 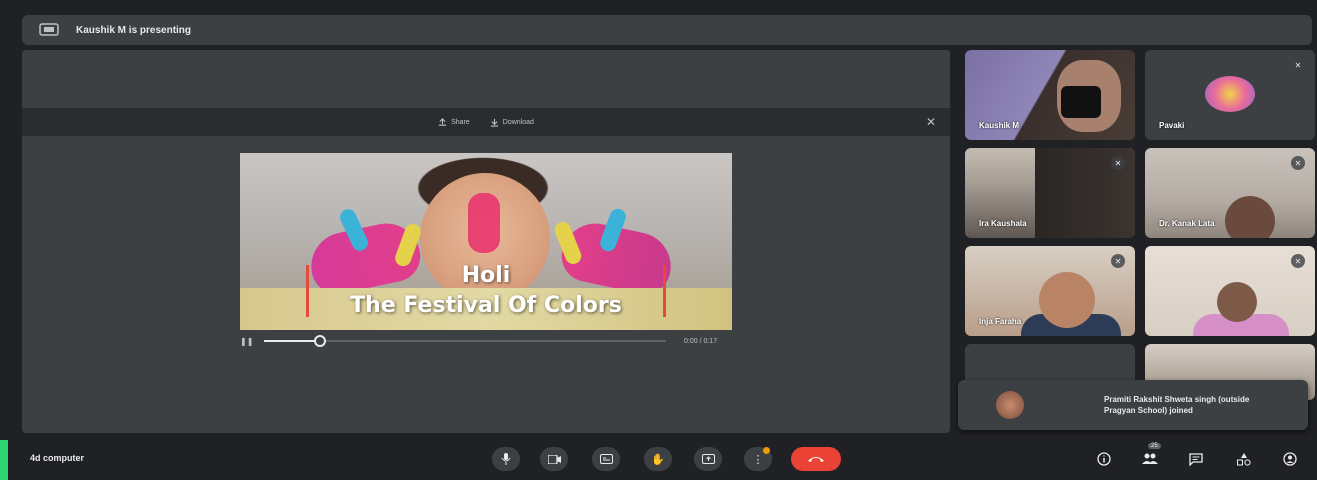 What do you see at coordinates (292, 341) in the screenshot?
I see `seek-bar-fill` at bounding box center [292, 341].